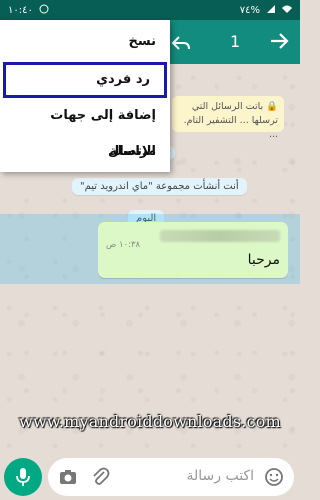  What do you see at coordinates (171, 477) in the screenshot?
I see `message-input: اكتب رسالة` at bounding box center [171, 477].